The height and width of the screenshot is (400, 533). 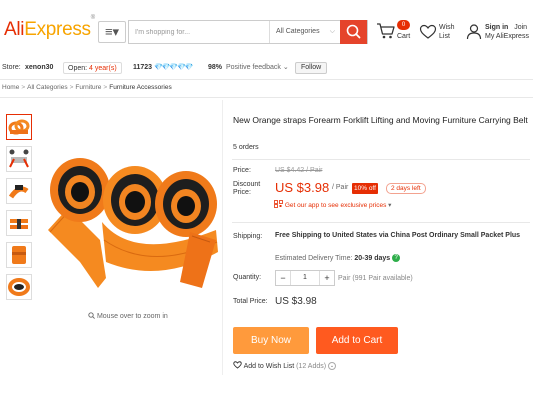 I want to click on wish-label-line1: Wish, so click(x=447, y=27).